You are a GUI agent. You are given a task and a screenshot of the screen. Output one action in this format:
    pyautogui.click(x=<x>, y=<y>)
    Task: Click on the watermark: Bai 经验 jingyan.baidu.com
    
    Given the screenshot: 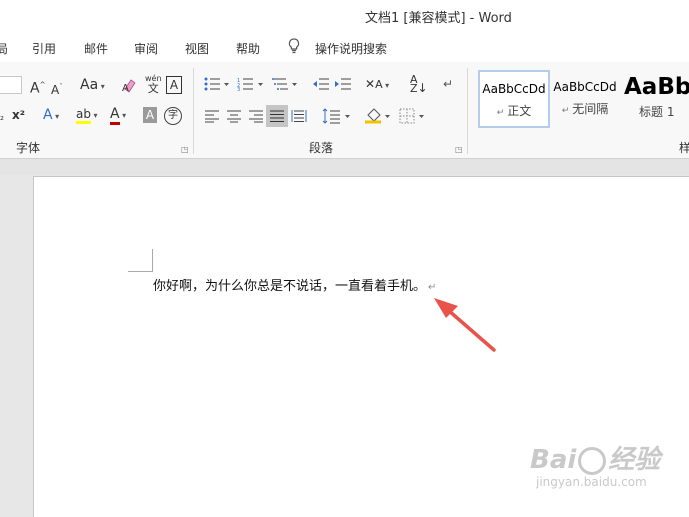 What is the action you would take?
    pyautogui.click(x=595, y=467)
    